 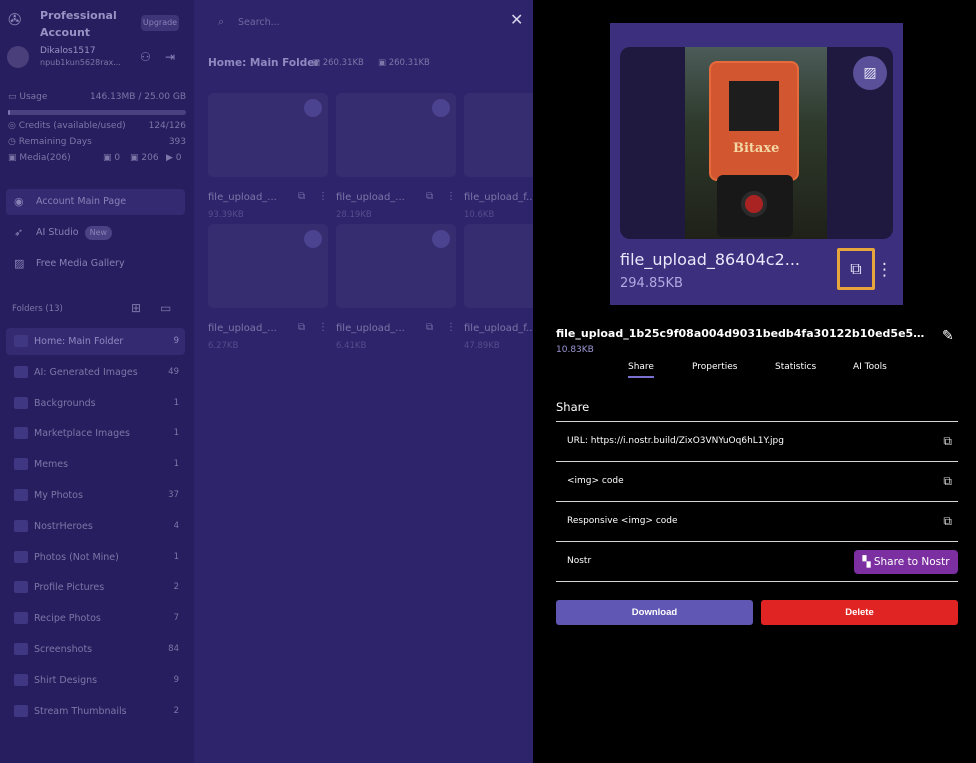 What do you see at coordinates (95, 433) in the screenshot?
I see `folder-item: Marketplace Images 1` at bounding box center [95, 433].